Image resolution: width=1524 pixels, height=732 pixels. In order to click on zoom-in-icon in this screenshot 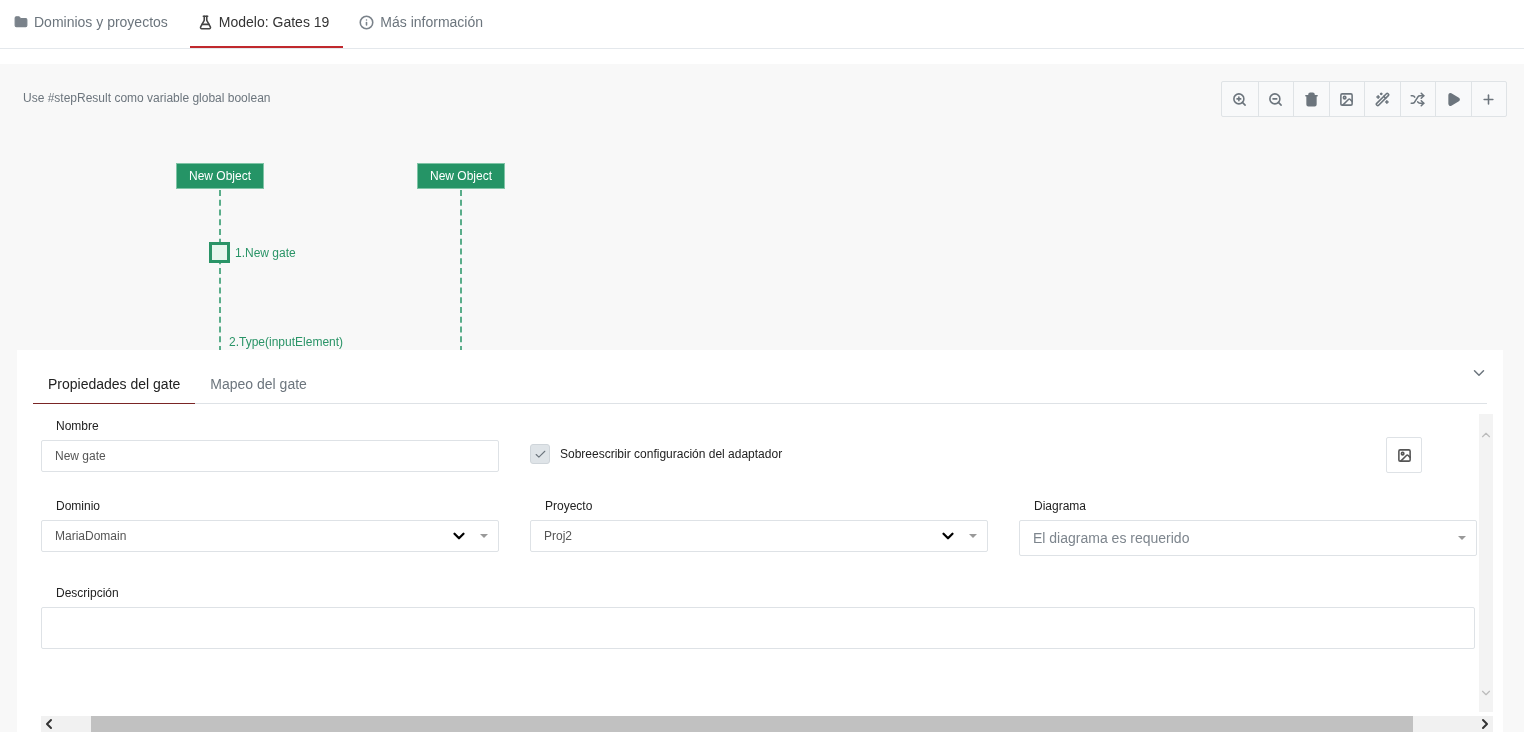, I will do `click(1240, 99)`.